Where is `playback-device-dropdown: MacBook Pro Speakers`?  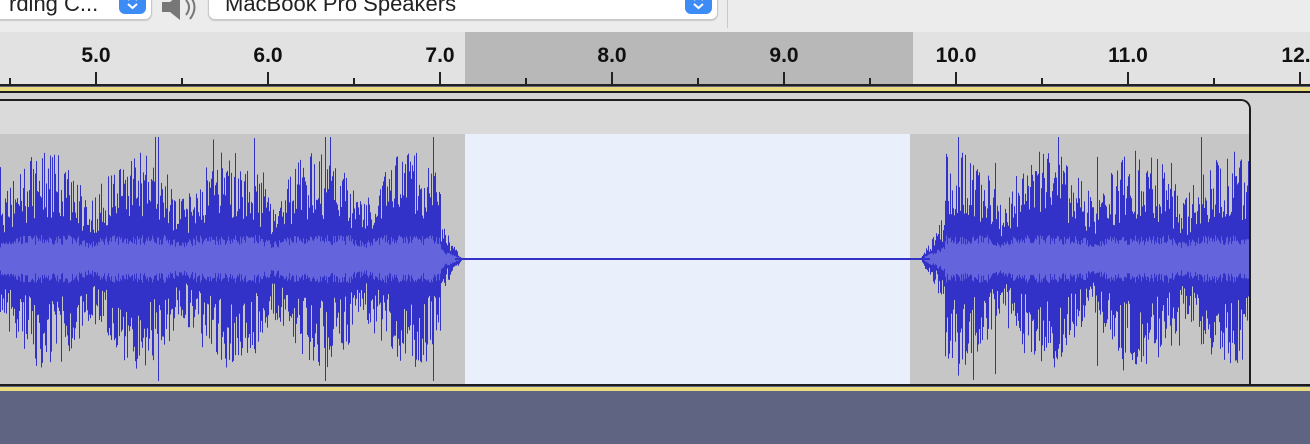 playback-device-dropdown: MacBook Pro Speakers is located at coordinates (463, 10).